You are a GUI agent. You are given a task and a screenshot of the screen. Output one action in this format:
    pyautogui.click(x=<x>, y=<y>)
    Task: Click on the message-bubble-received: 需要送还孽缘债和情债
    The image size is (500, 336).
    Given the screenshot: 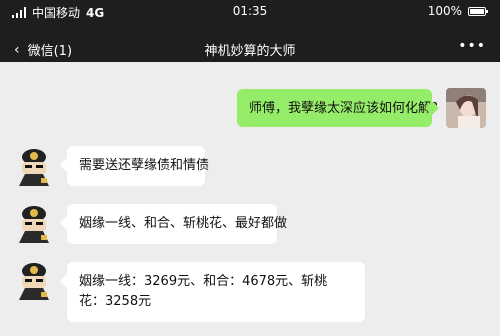 What is the action you would take?
    pyautogui.click(x=138, y=166)
    